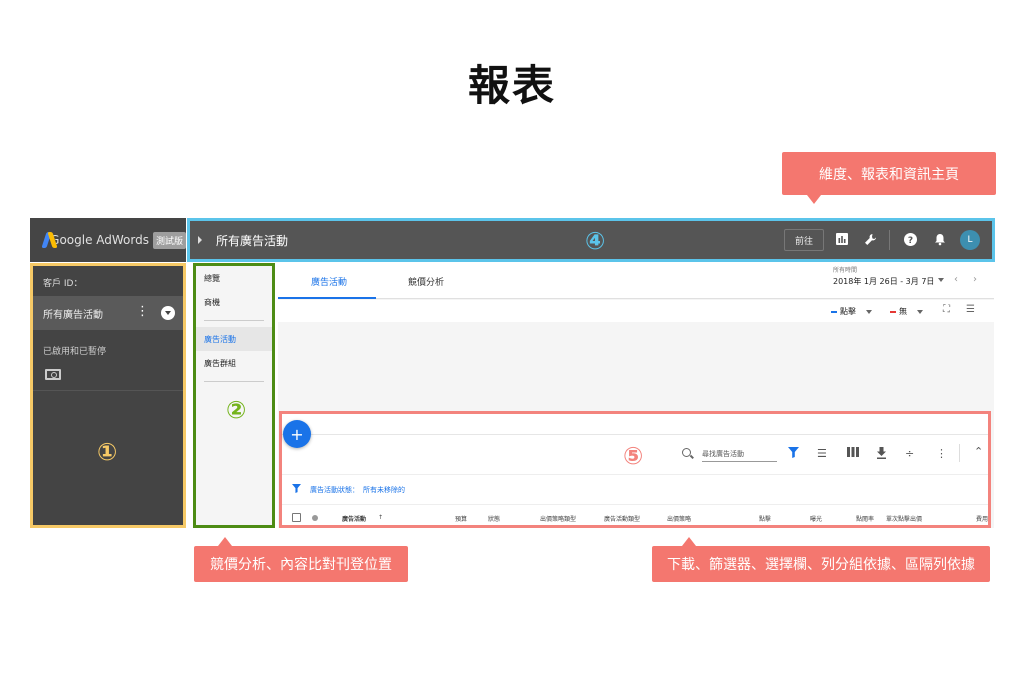 This screenshot has width=1024, height=683. I want to click on tabs-row: 廣告活動 競價分析 所有時間 2018年 1月 26日 - 3月 7日 ‹ ›, so click(636, 281).